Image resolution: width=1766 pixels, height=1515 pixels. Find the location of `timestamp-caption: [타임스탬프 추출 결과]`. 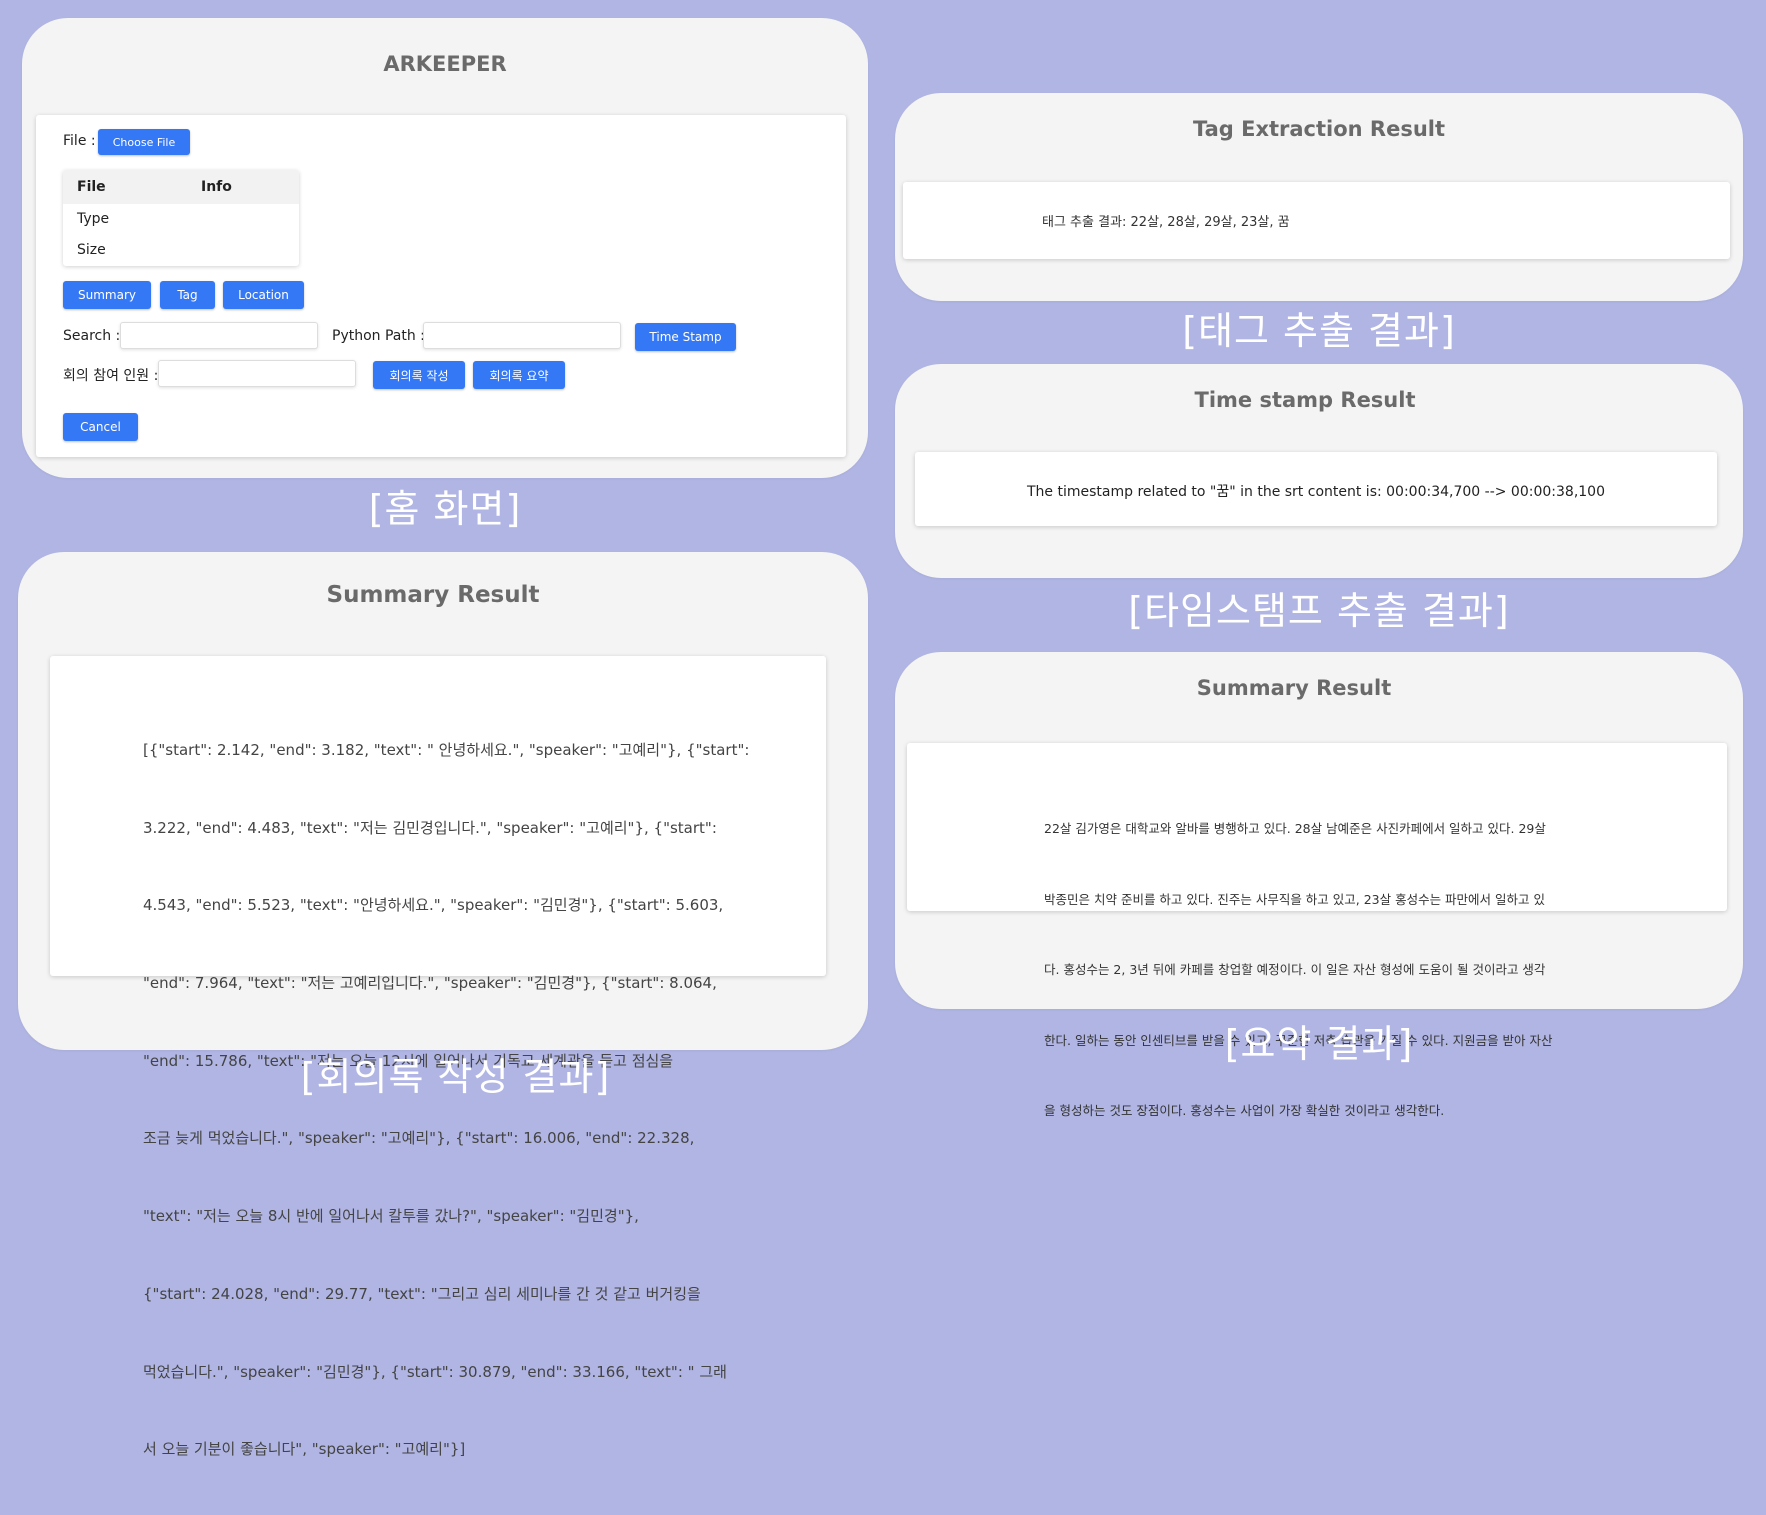

timestamp-caption: [타임스탬프 추출 결과] is located at coordinates (1319, 611).